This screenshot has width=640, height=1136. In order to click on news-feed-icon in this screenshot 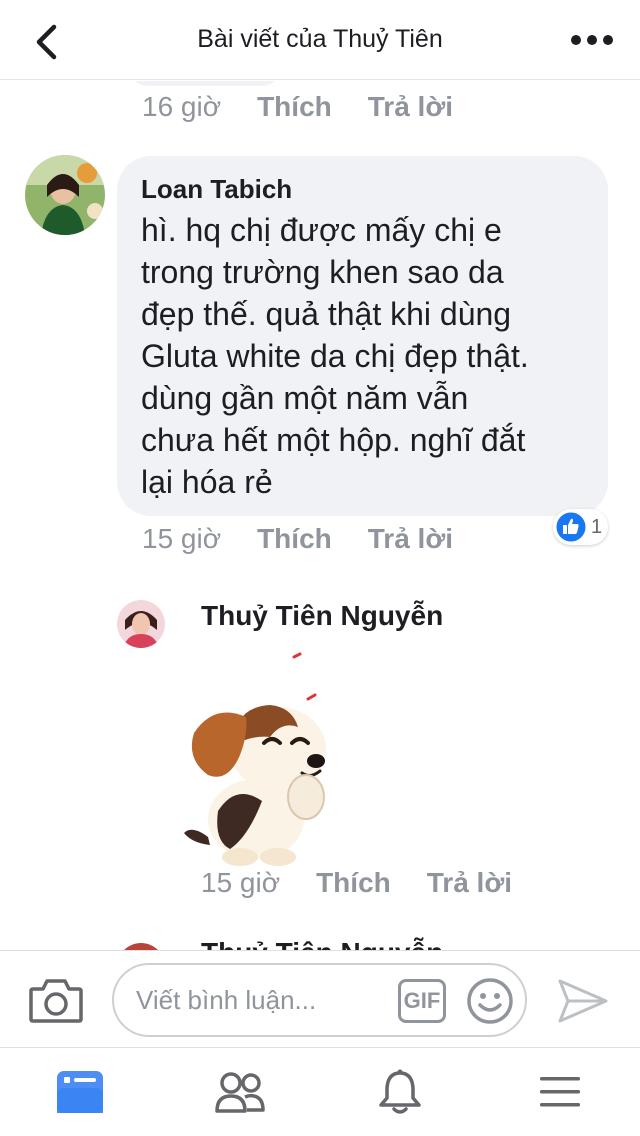, I will do `click(80, 1092)`.